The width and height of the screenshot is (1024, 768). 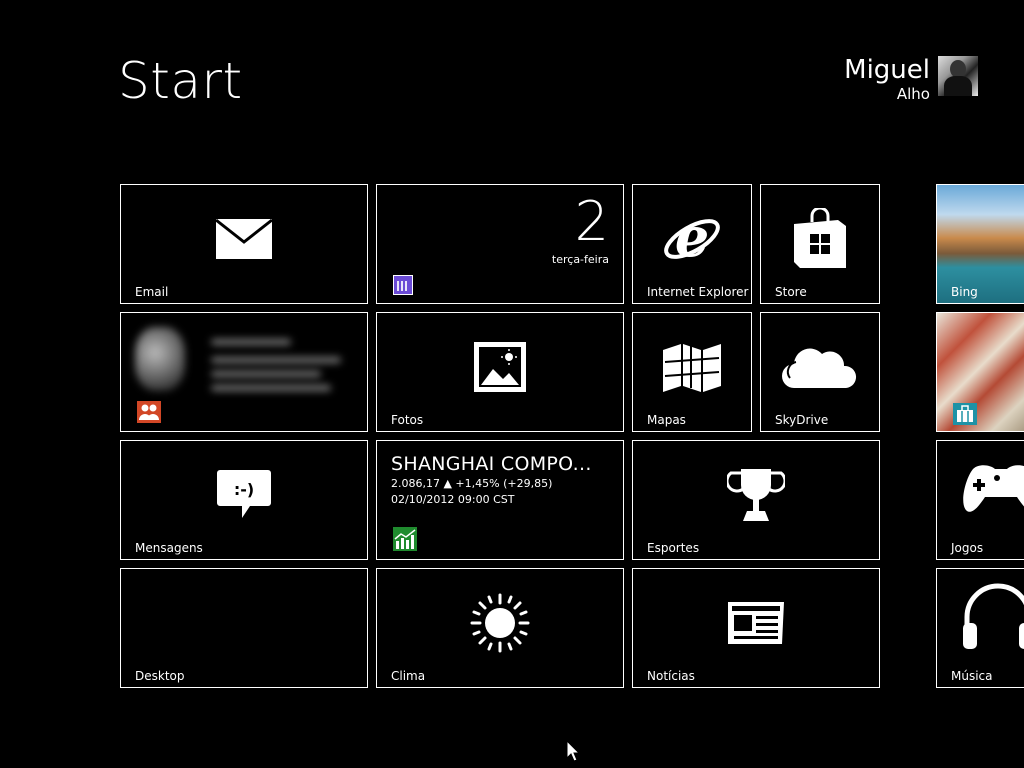 I want to click on calendar-day-number: 2, so click(x=591, y=221).